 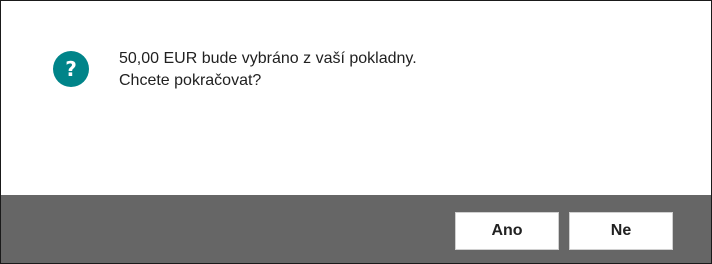 I want to click on yes-button: Ano, so click(x=507, y=231).